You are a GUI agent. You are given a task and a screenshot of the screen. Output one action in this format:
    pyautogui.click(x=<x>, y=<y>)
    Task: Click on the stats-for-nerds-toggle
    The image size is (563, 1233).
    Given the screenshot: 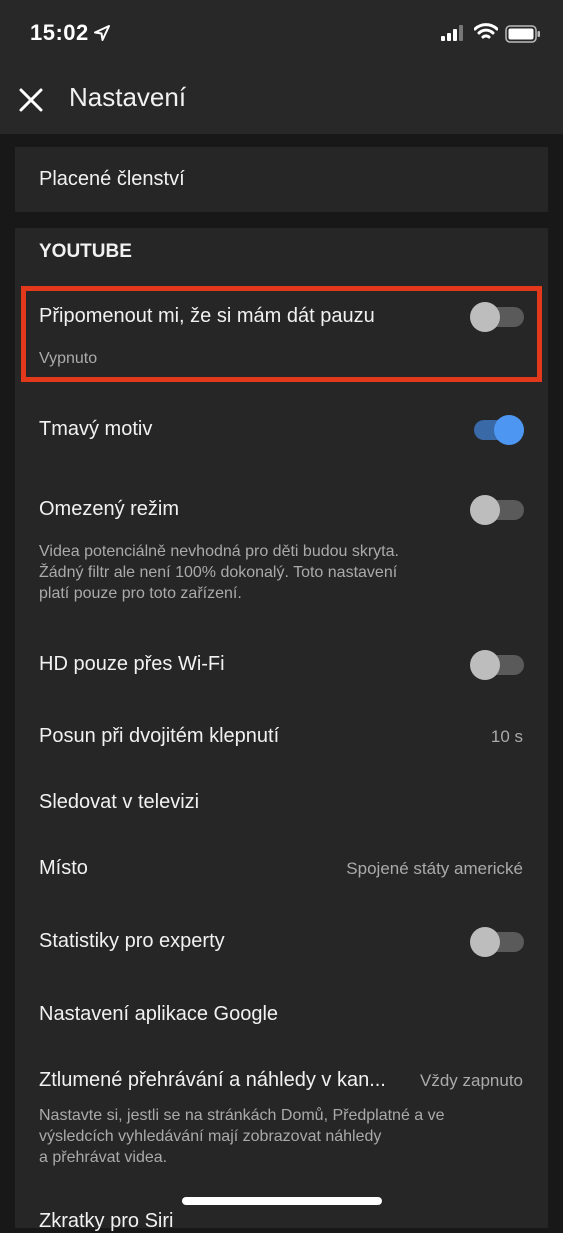 What is the action you would take?
    pyautogui.click(x=497, y=942)
    